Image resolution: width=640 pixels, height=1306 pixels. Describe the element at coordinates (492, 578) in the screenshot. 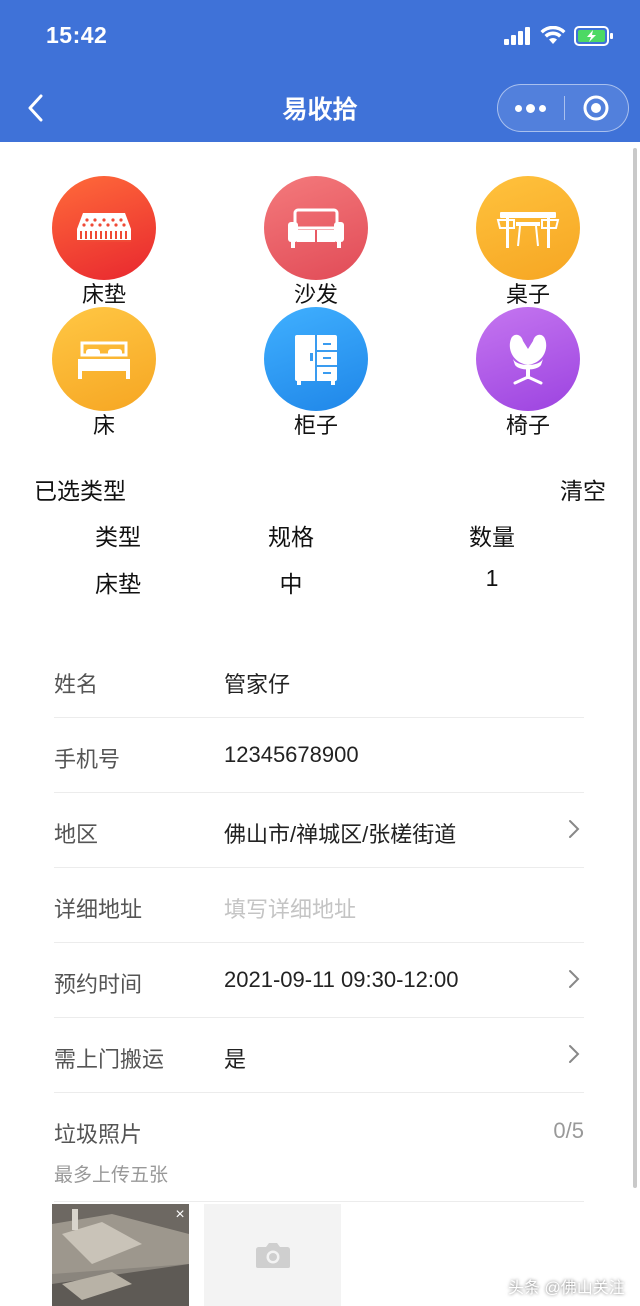

I see `row-quantity: 1` at that location.